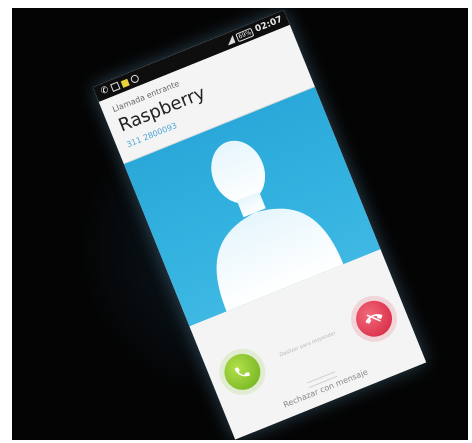 The height and width of the screenshot is (443, 472). I want to click on signal-icon, so click(230, 40).